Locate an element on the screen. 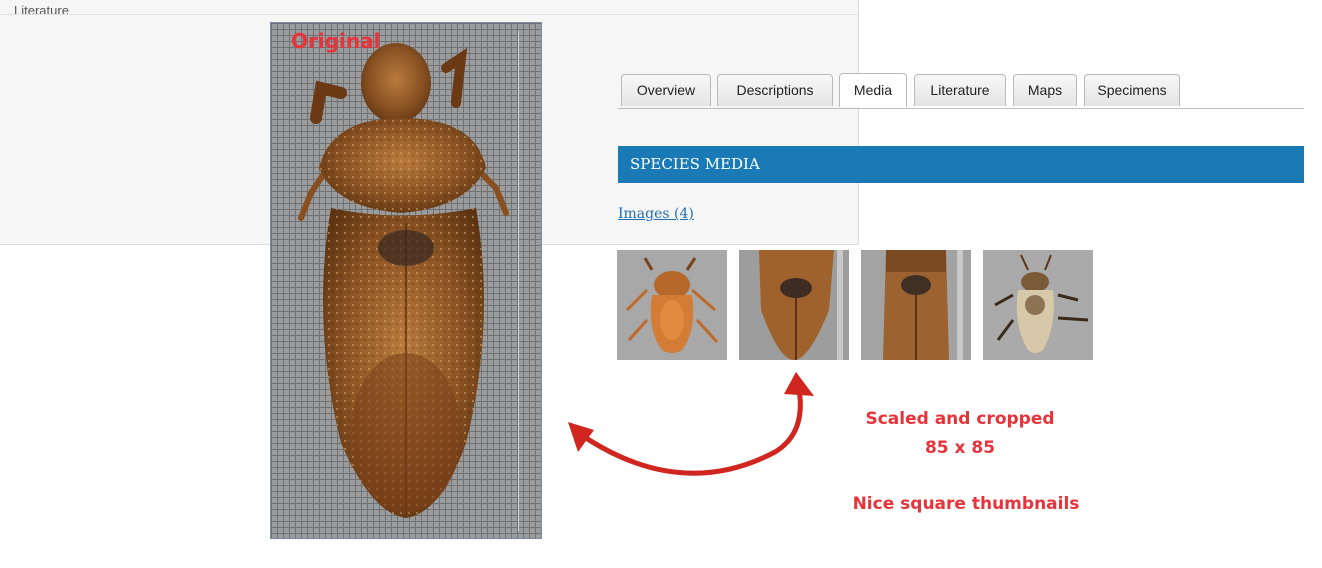  annotation-square-thumbnails: Nice square thumbnails is located at coordinates (966, 504).